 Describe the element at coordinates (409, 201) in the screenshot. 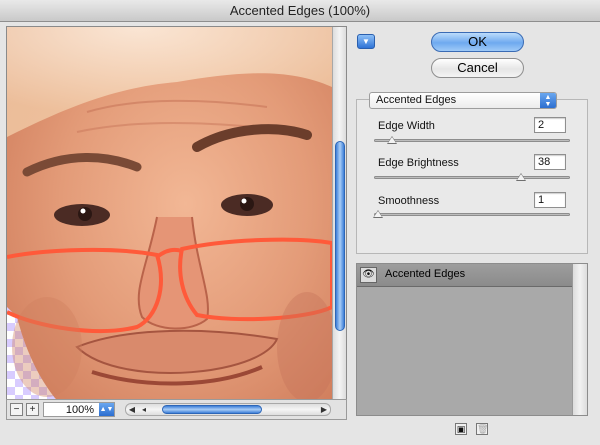

I see `smoothness-label: Smoothness` at that location.